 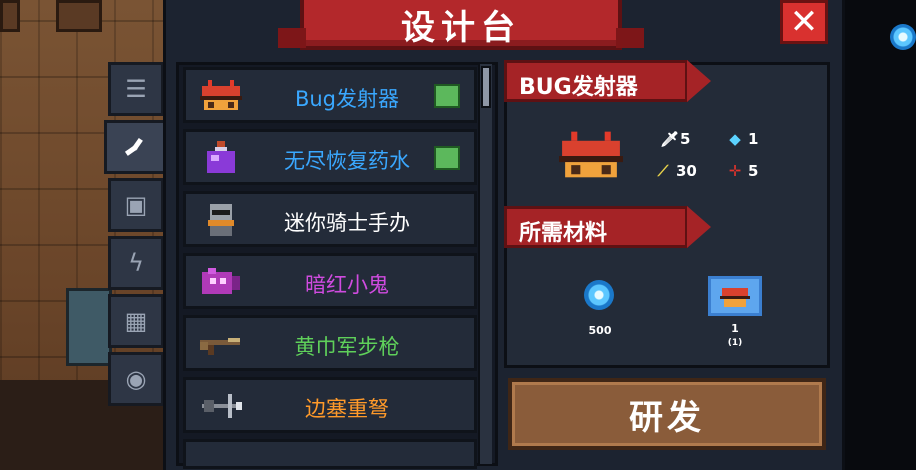 I want to click on tab-list: ☰, so click(x=136, y=89).